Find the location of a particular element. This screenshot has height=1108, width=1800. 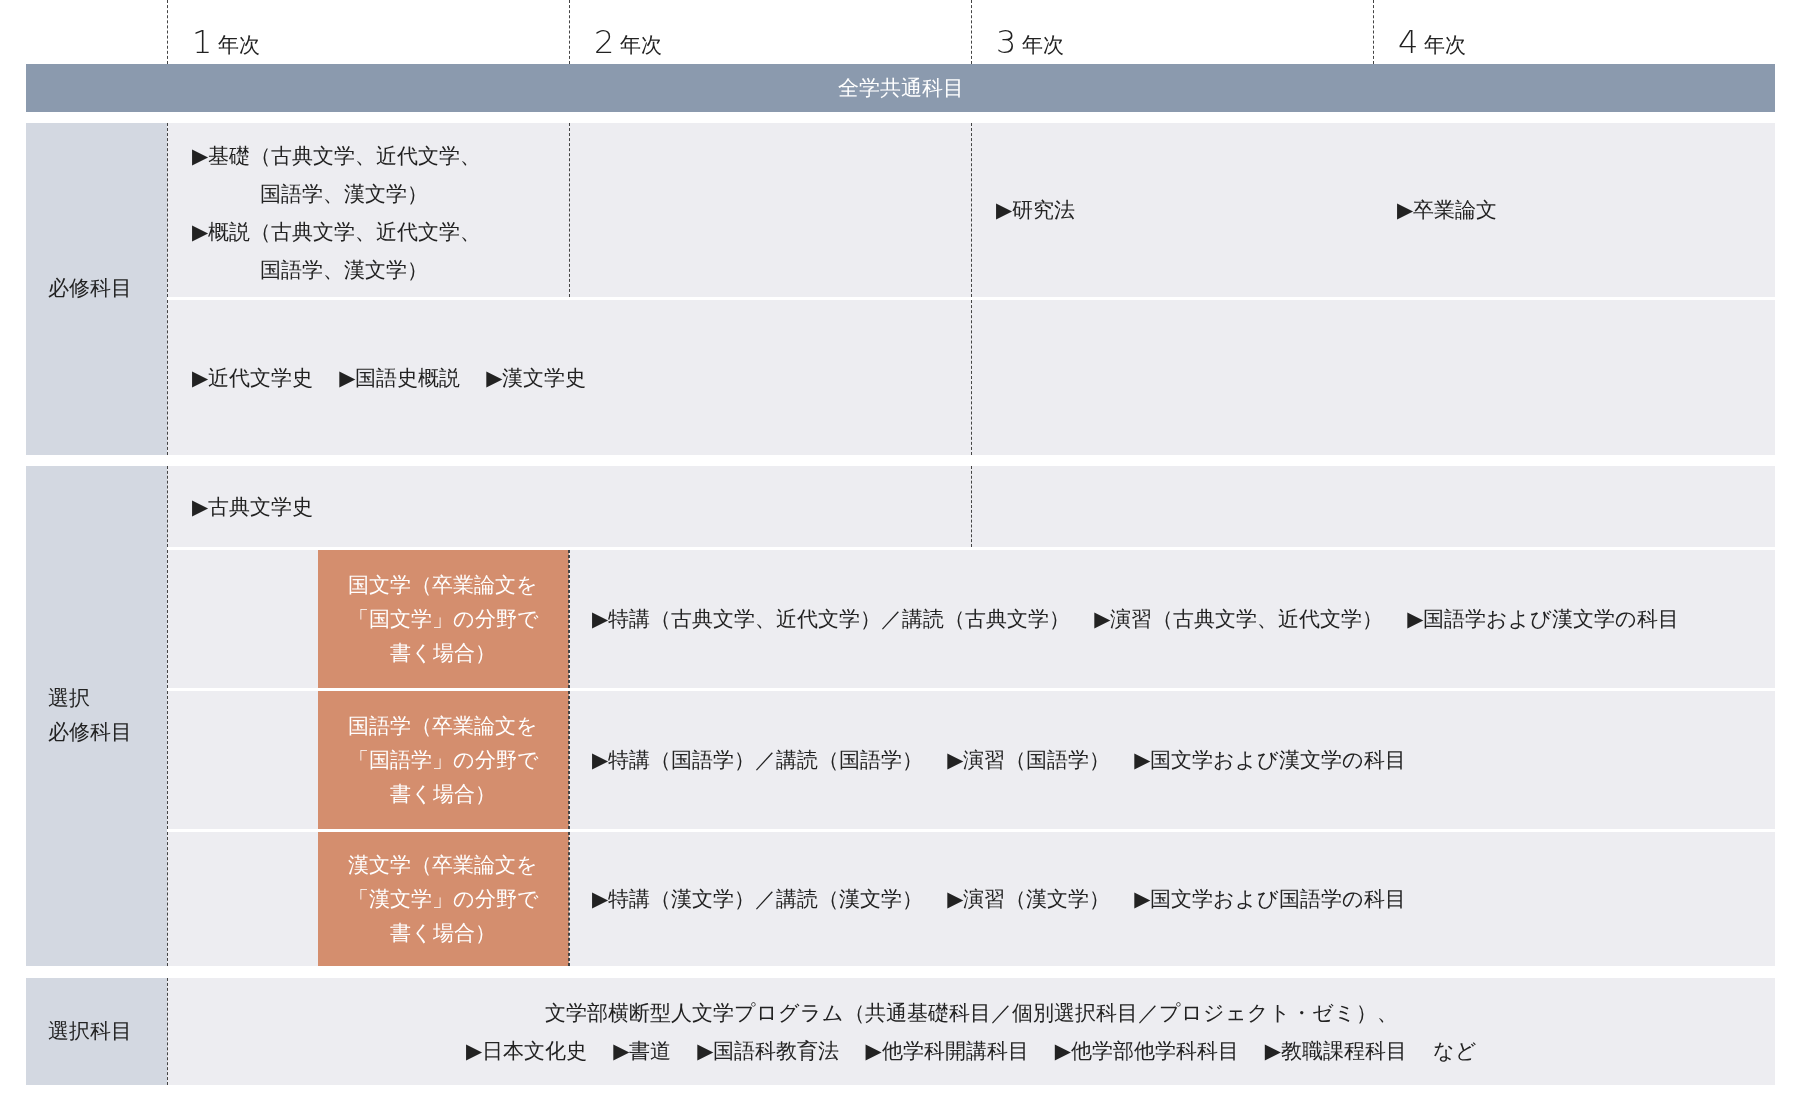

course-item: ▶他学科開講科目 is located at coordinates (947, 1051).